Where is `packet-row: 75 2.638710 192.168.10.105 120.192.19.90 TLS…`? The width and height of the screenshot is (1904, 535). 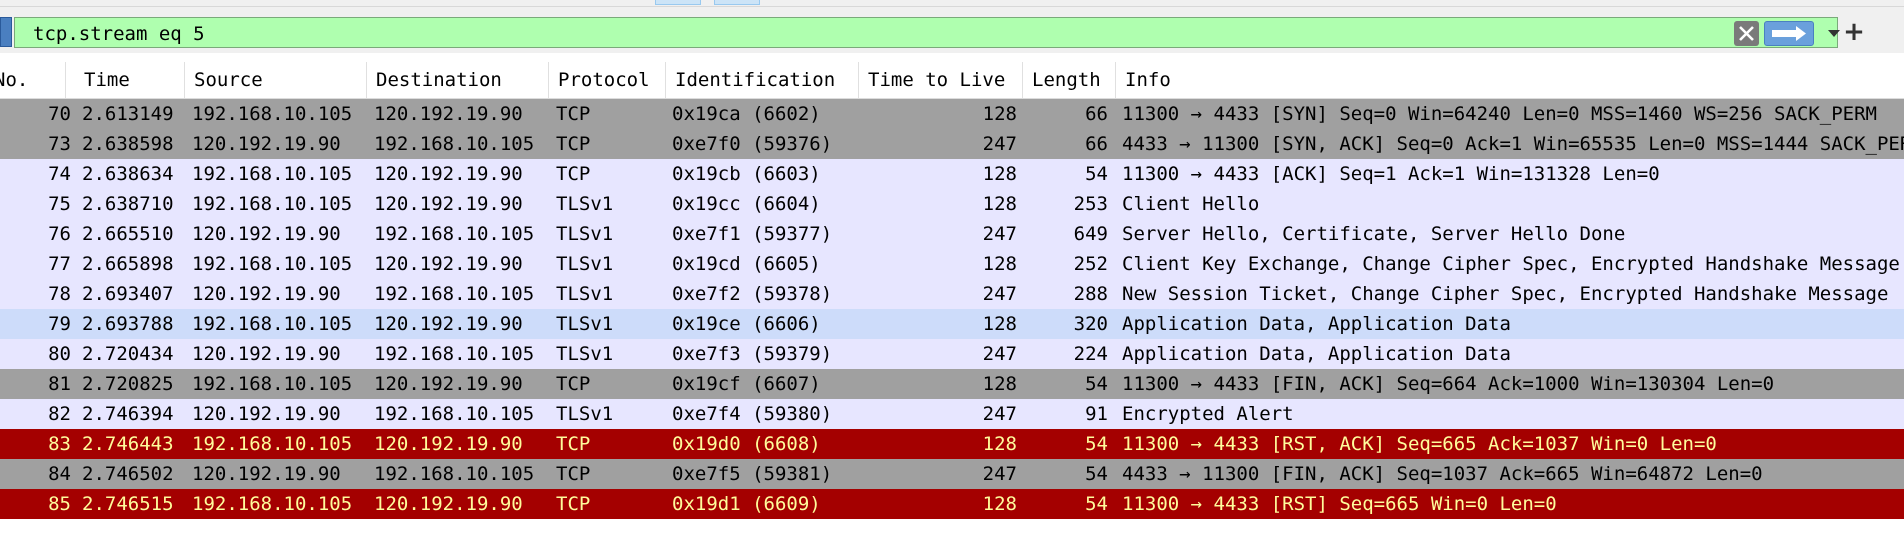 packet-row: 75 2.638710 192.168.10.105 120.192.19.90 TLS… is located at coordinates (952, 204).